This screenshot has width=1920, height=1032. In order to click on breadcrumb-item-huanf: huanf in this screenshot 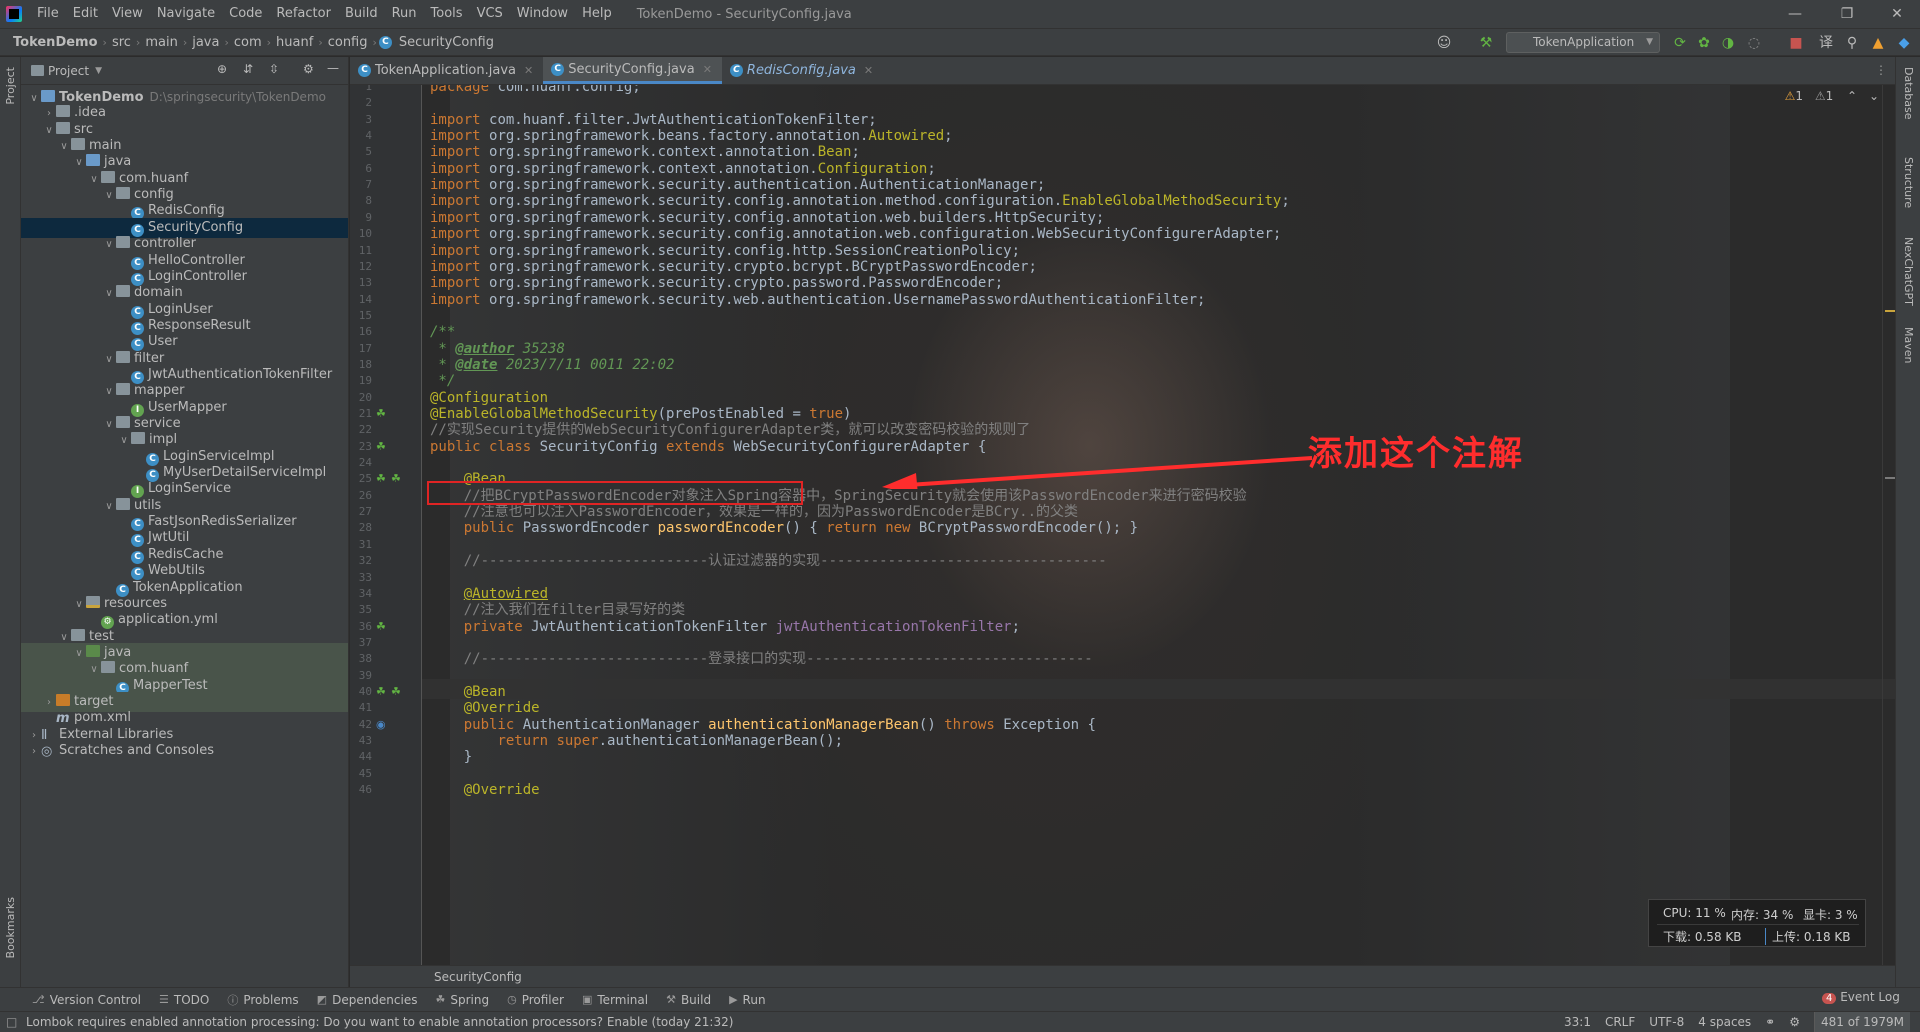, I will do `click(294, 42)`.